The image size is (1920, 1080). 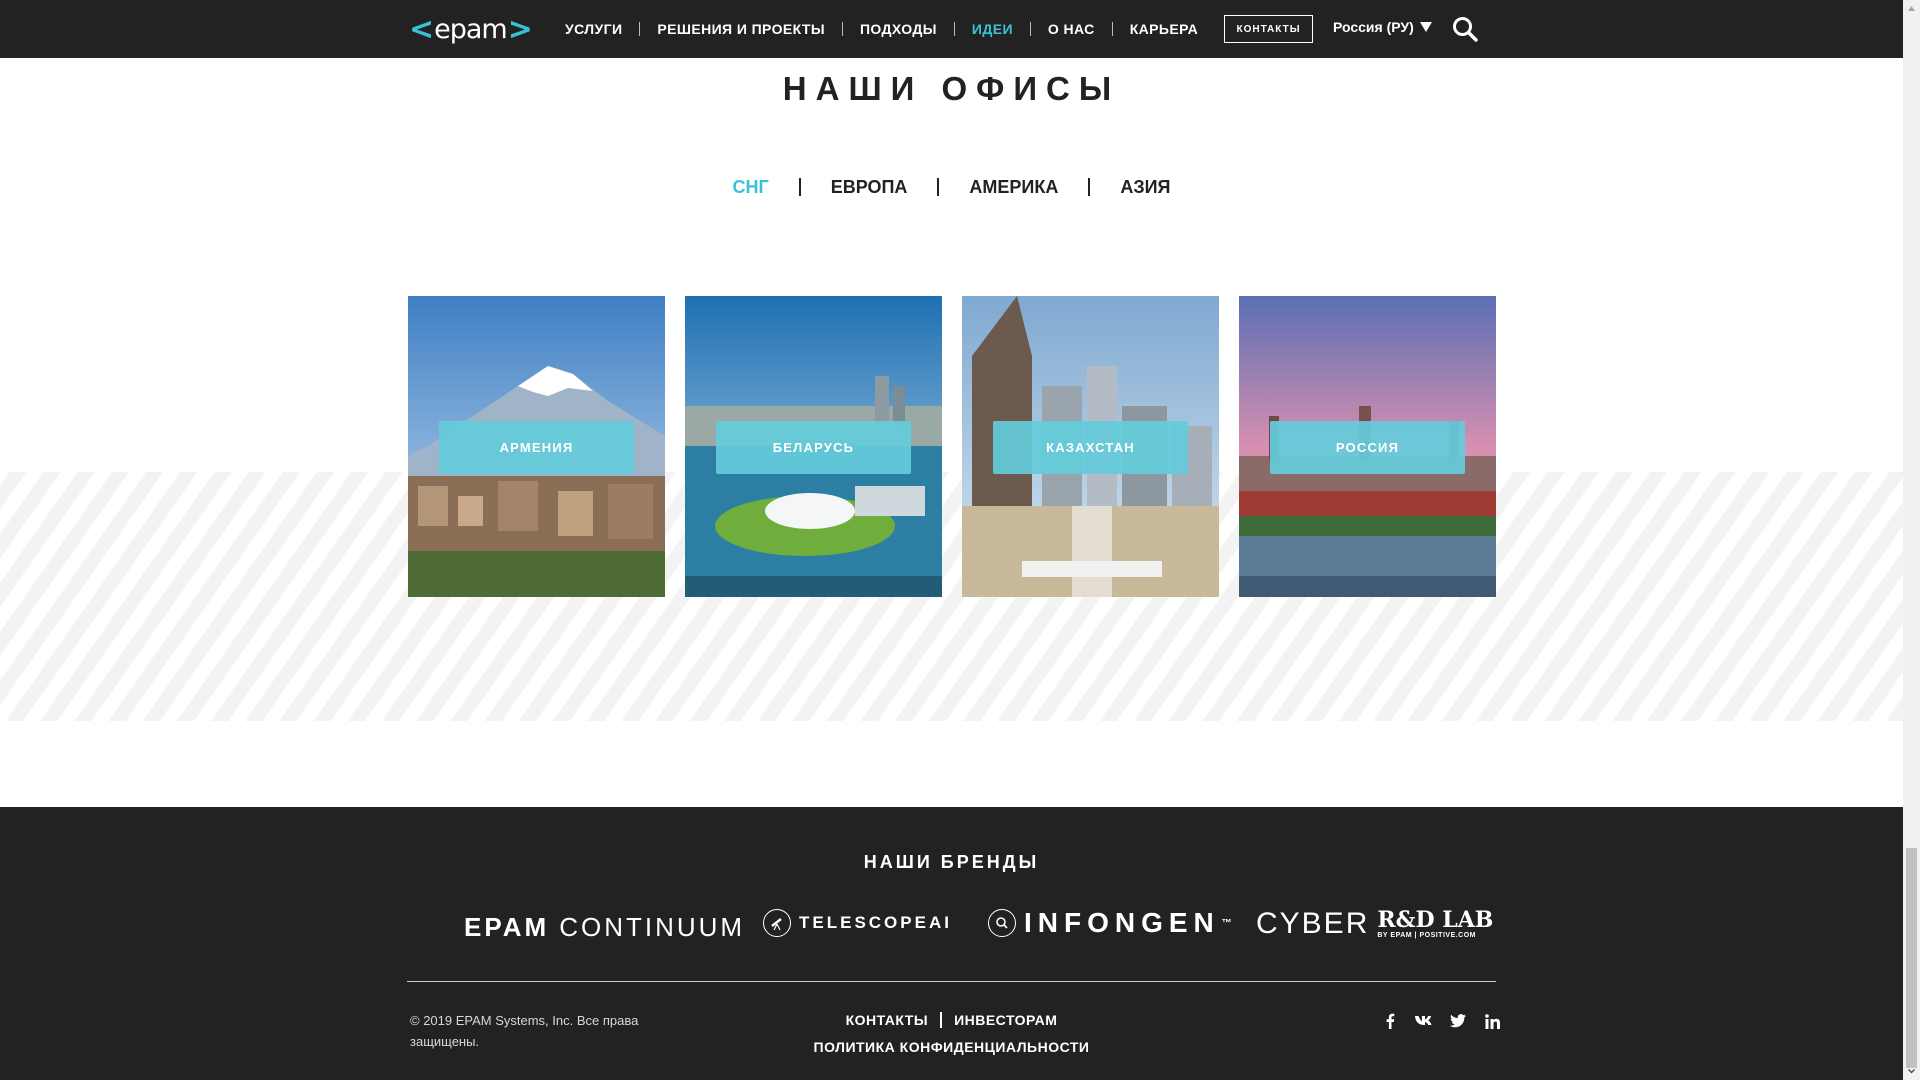 I want to click on search-icon, so click(x=1465, y=29).